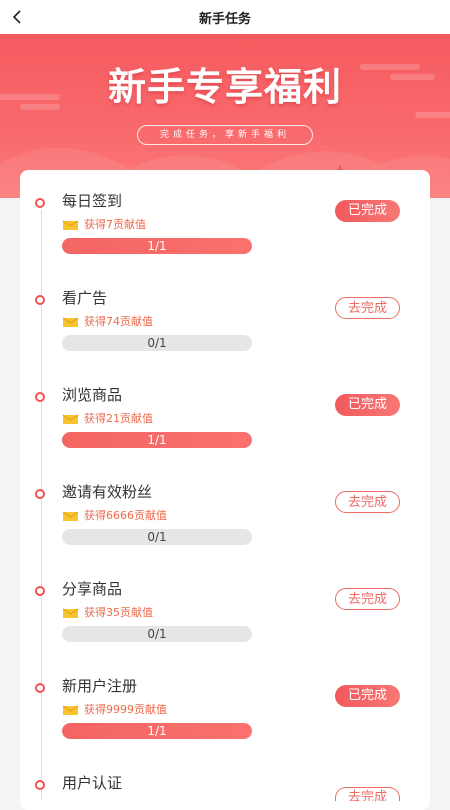  What do you see at coordinates (118, 418) in the screenshot?
I see `reward-text: 获得21贡献值` at bounding box center [118, 418].